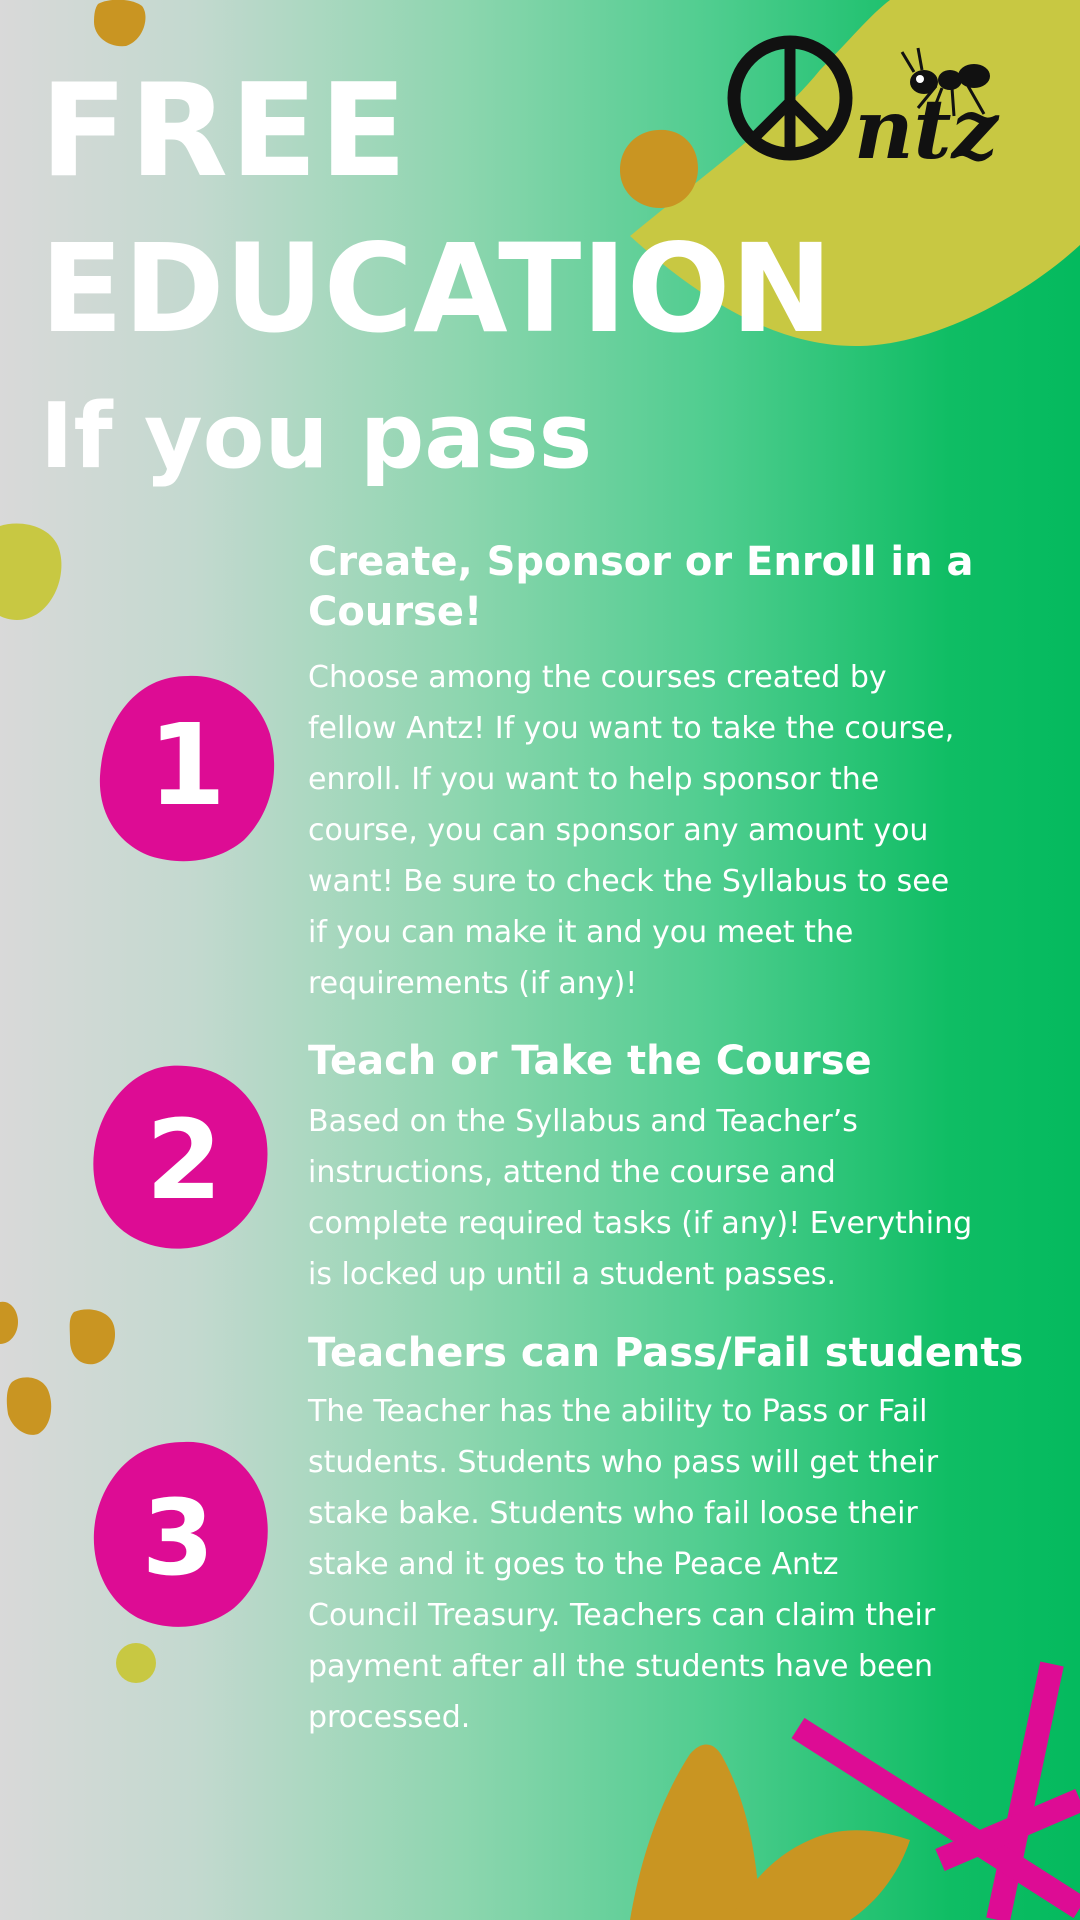  Describe the element at coordinates (659, 168) in the screenshot. I see `mustard-blob-mid` at that location.